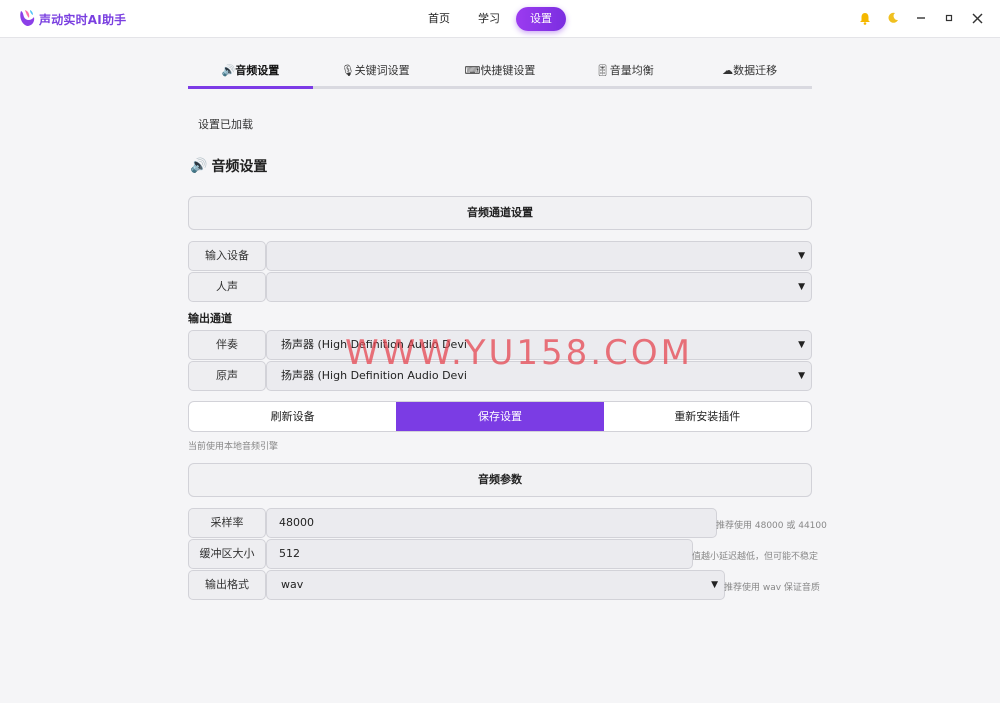  I want to click on sample-rate-row: 采样率 48000, so click(452, 523).